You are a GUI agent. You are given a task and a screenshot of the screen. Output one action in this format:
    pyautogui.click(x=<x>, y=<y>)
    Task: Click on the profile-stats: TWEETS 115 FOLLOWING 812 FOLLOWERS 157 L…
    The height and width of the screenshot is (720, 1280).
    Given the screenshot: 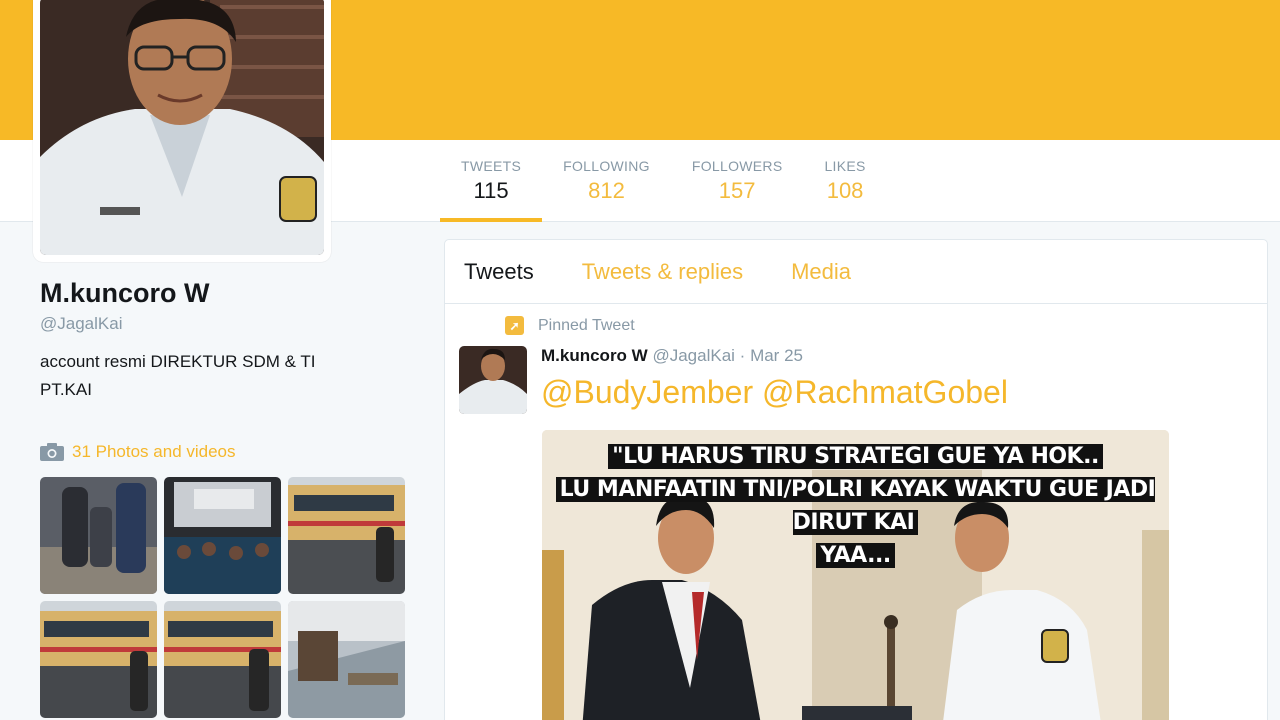 What is the action you would take?
    pyautogui.click(x=663, y=181)
    